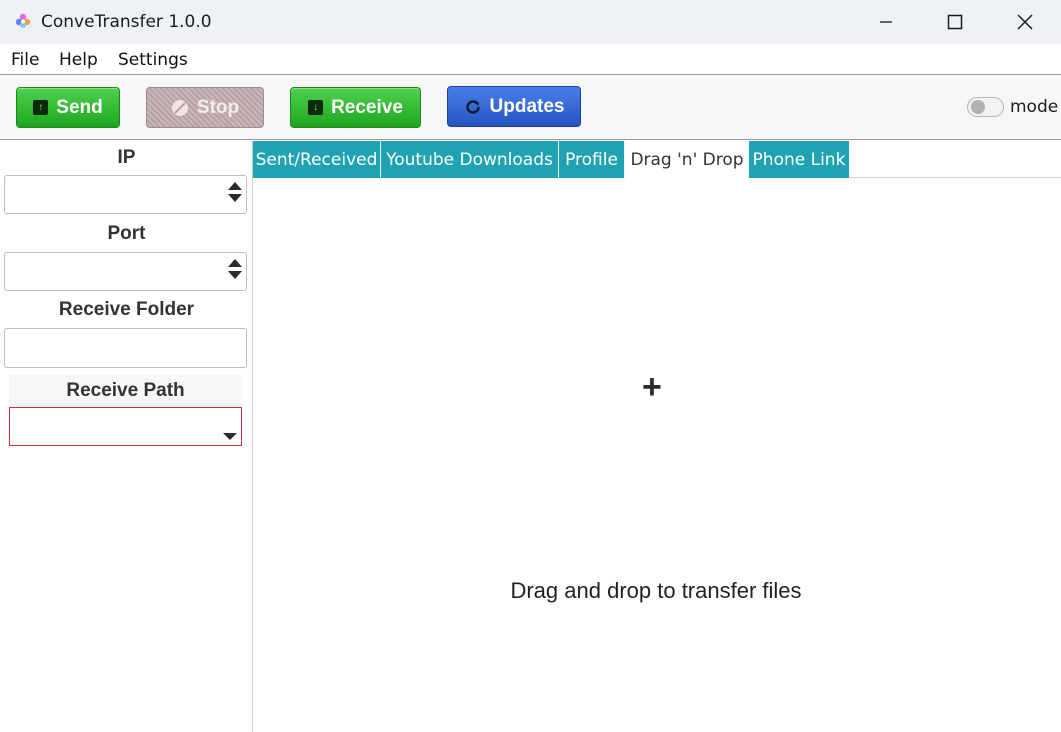  I want to click on tab-youtube-downloads: Youtube Downloads, so click(470, 159).